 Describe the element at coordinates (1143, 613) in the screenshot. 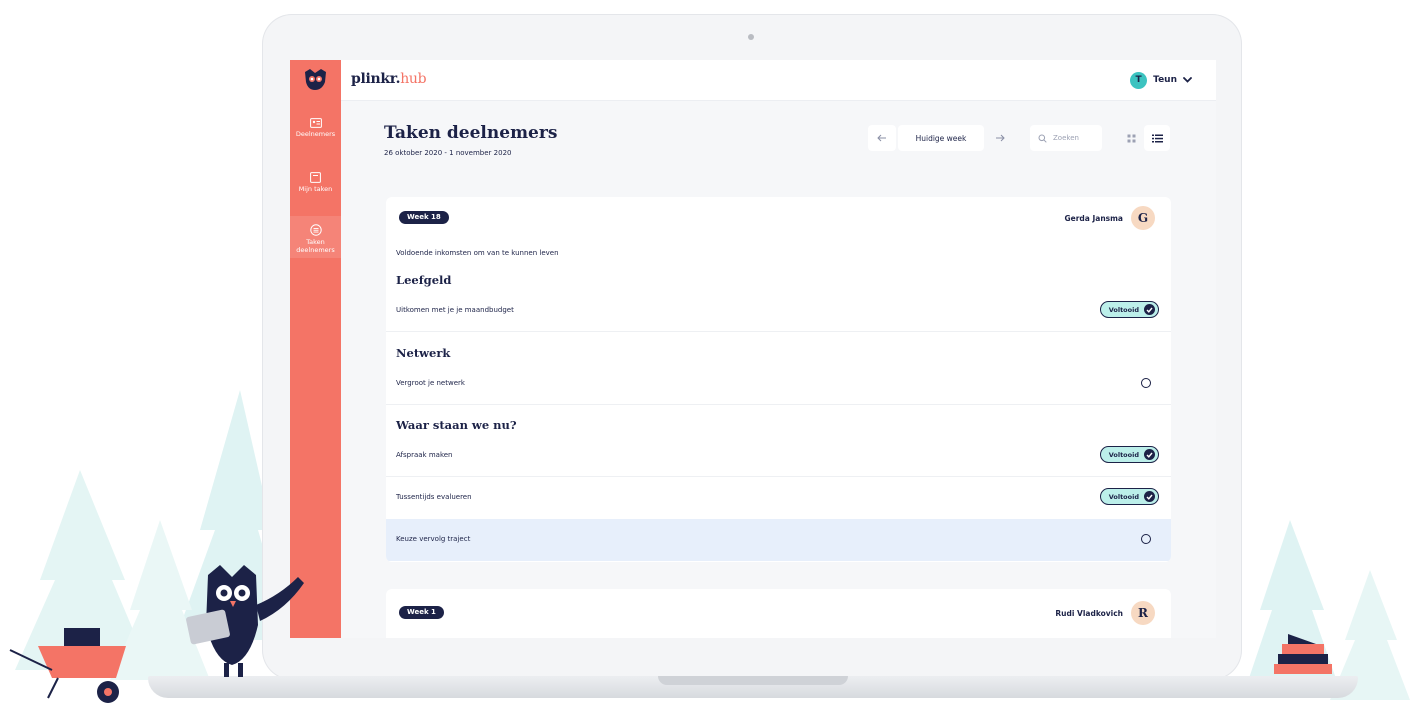

I see `participant-avatar: R` at that location.